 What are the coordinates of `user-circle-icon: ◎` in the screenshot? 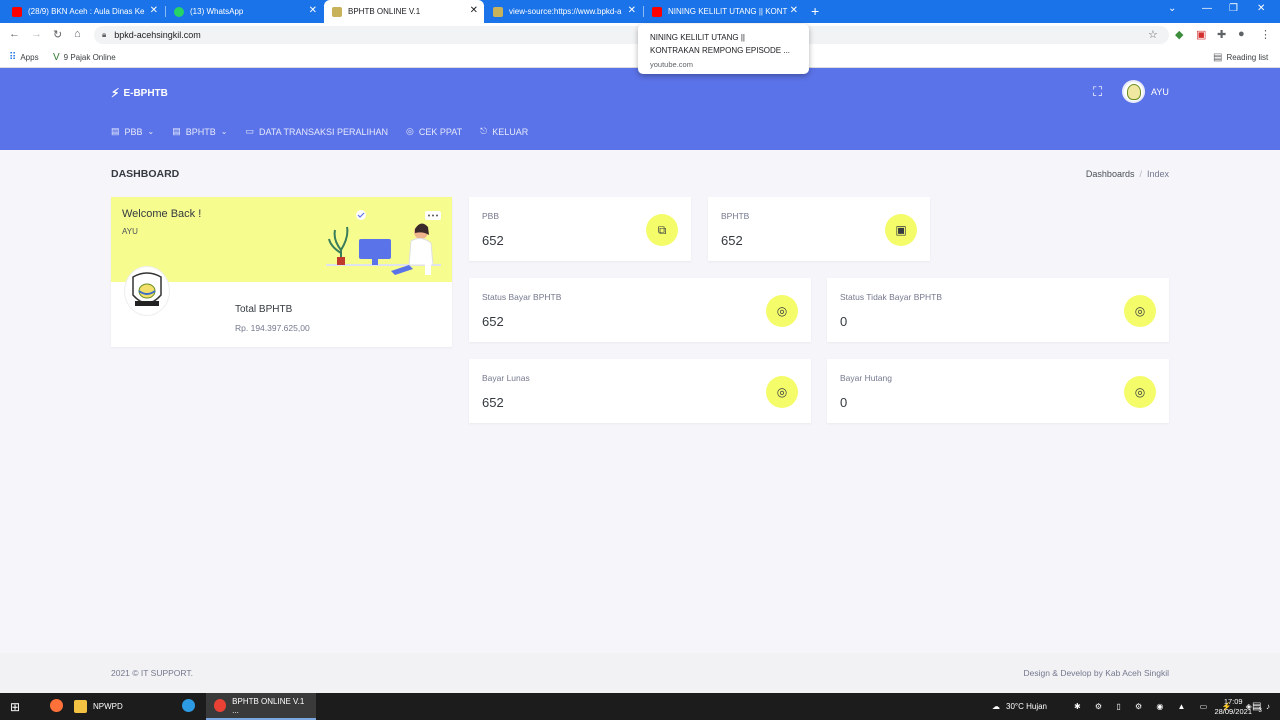 It's located at (1140, 311).